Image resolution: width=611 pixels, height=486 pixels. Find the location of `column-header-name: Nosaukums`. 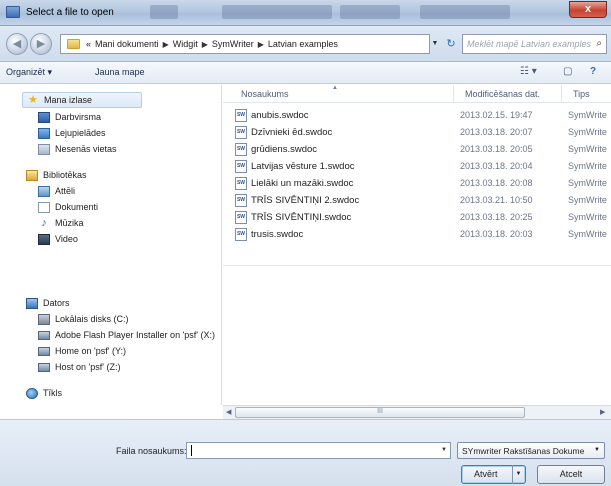

column-header-name: Nosaukums is located at coordinates (265, 94).